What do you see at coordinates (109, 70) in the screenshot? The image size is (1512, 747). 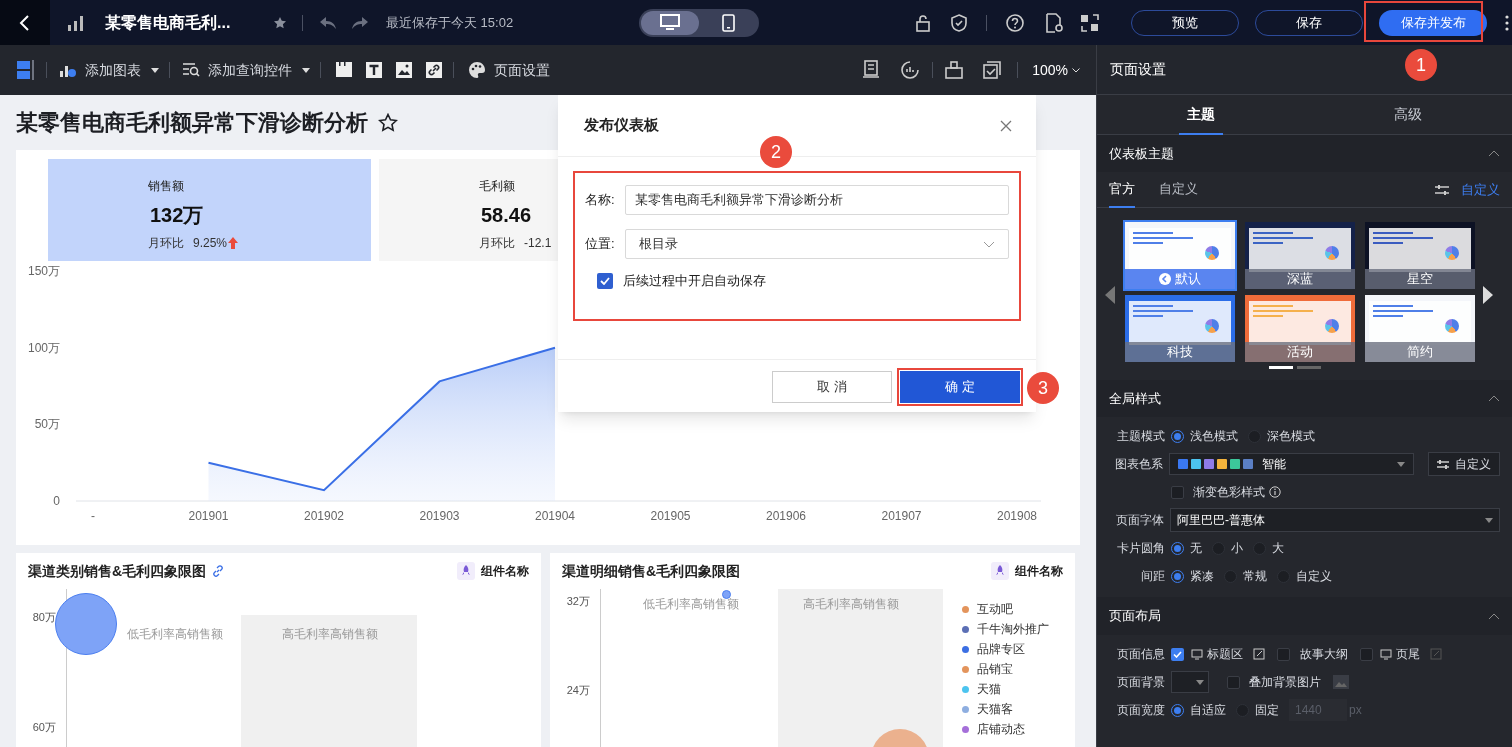 I see `toolbar-button: 添加图表` at bounding box center [109, 70].